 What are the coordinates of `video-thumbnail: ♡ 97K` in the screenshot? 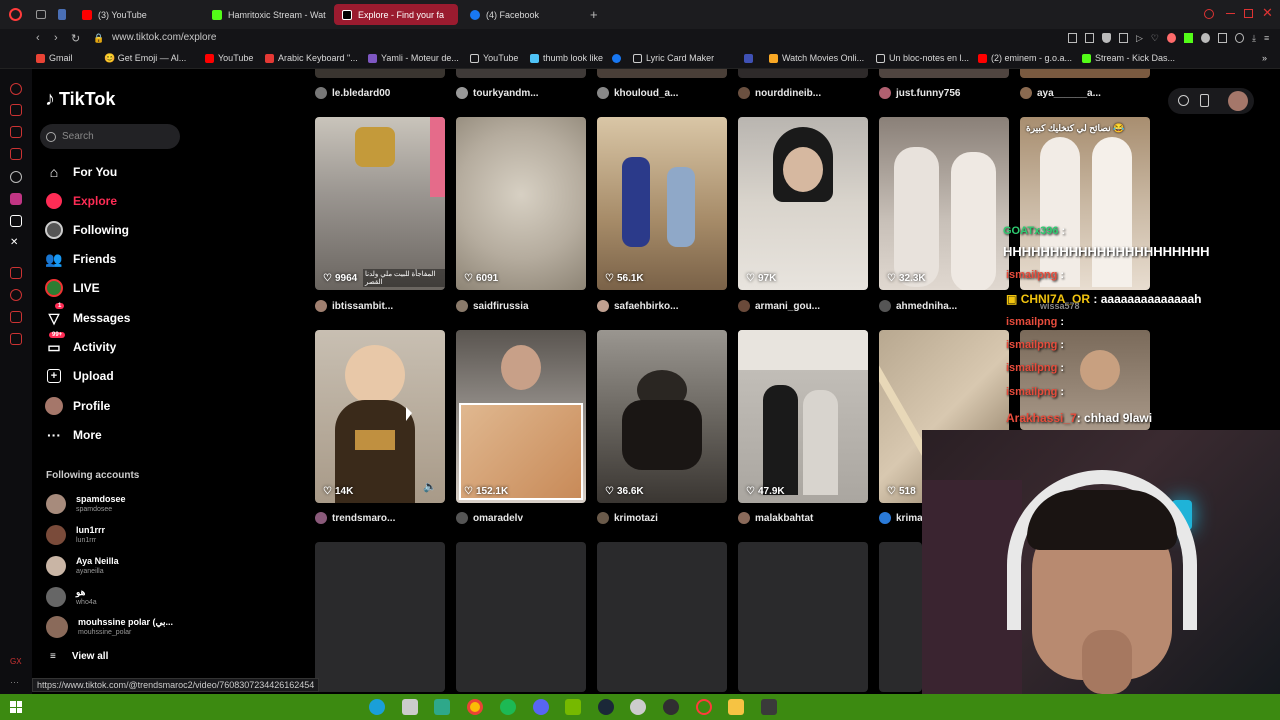 It's located at (803, 203).